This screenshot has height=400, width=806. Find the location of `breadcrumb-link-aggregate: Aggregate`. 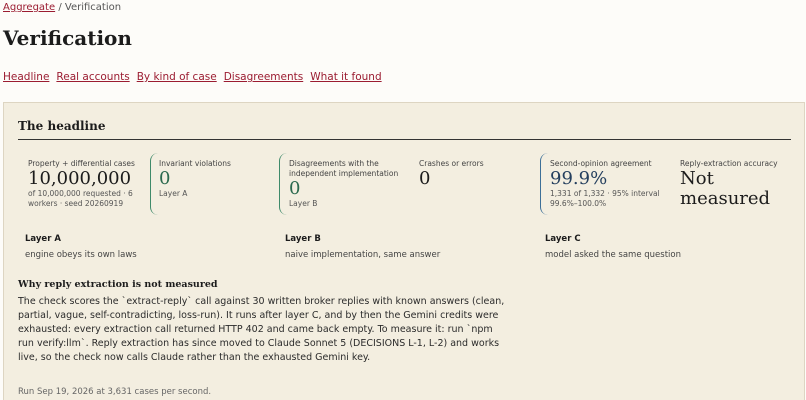

breadcrumb-link-aggregate: Aggregate is located at coordinates (29, 7).